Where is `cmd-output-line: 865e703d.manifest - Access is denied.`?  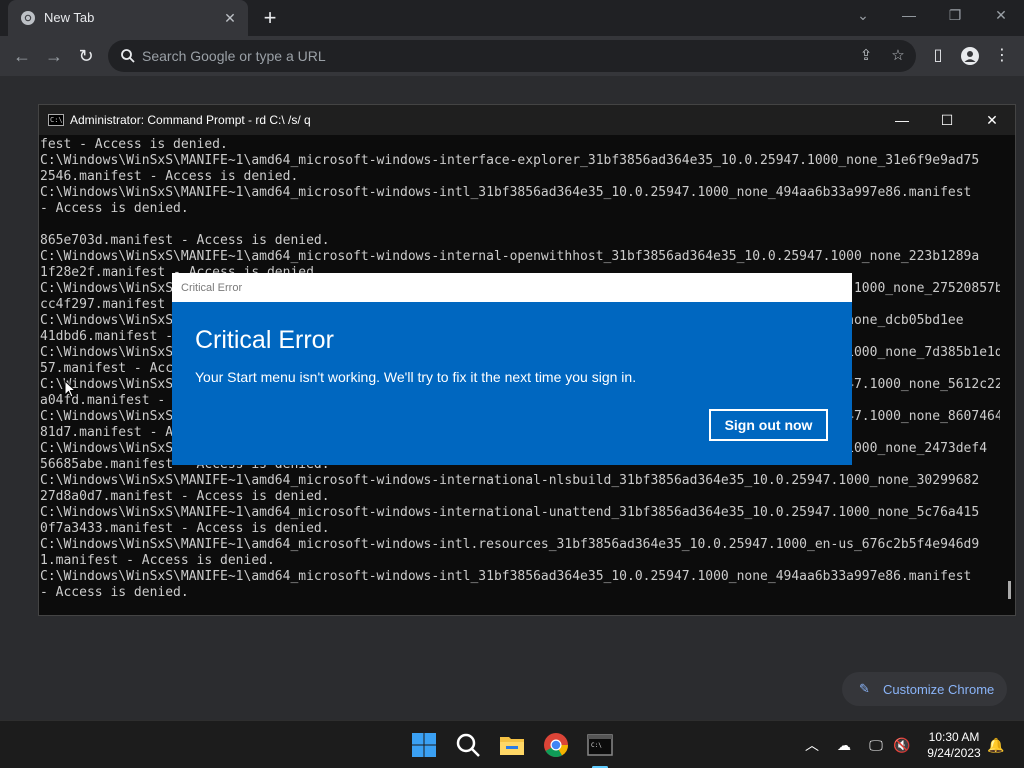 cmd-output-line: 865e703d.manifest - Access is denied. is located at coordinates (185, 240).